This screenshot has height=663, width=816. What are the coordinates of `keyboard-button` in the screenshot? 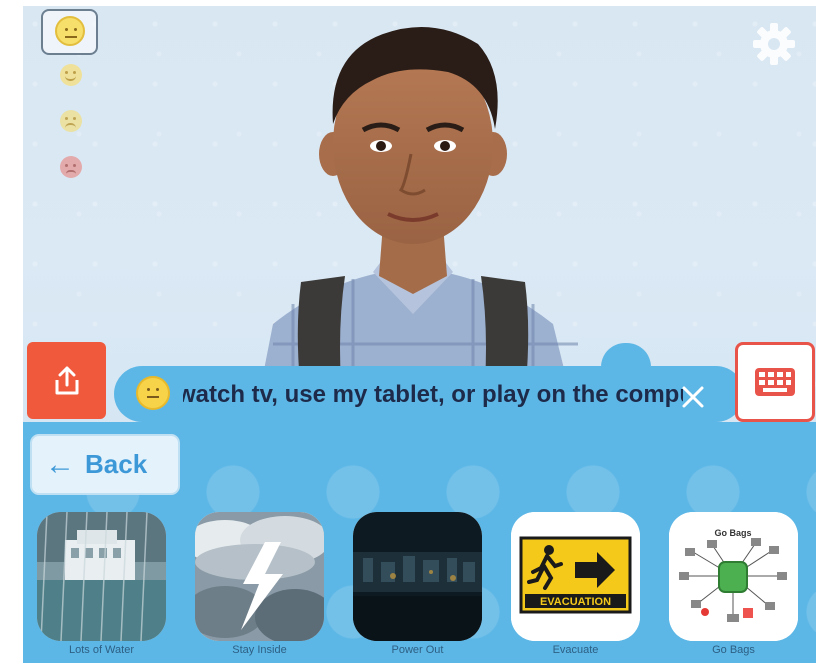 It's located at (775, 382).